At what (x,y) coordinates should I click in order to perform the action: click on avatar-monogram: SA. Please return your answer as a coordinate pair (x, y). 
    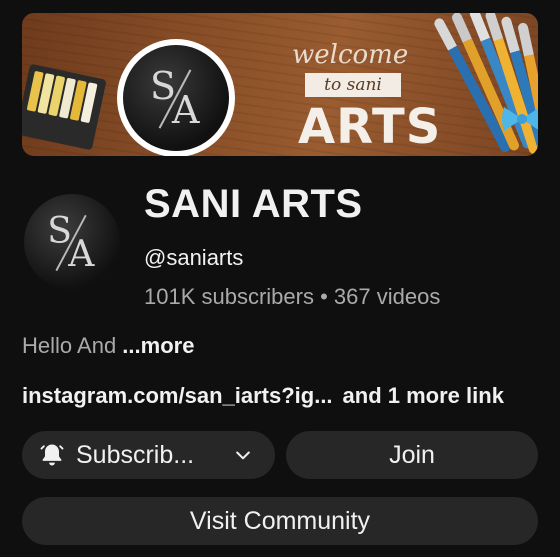
    Looking at the image, I should click on (71, 242).